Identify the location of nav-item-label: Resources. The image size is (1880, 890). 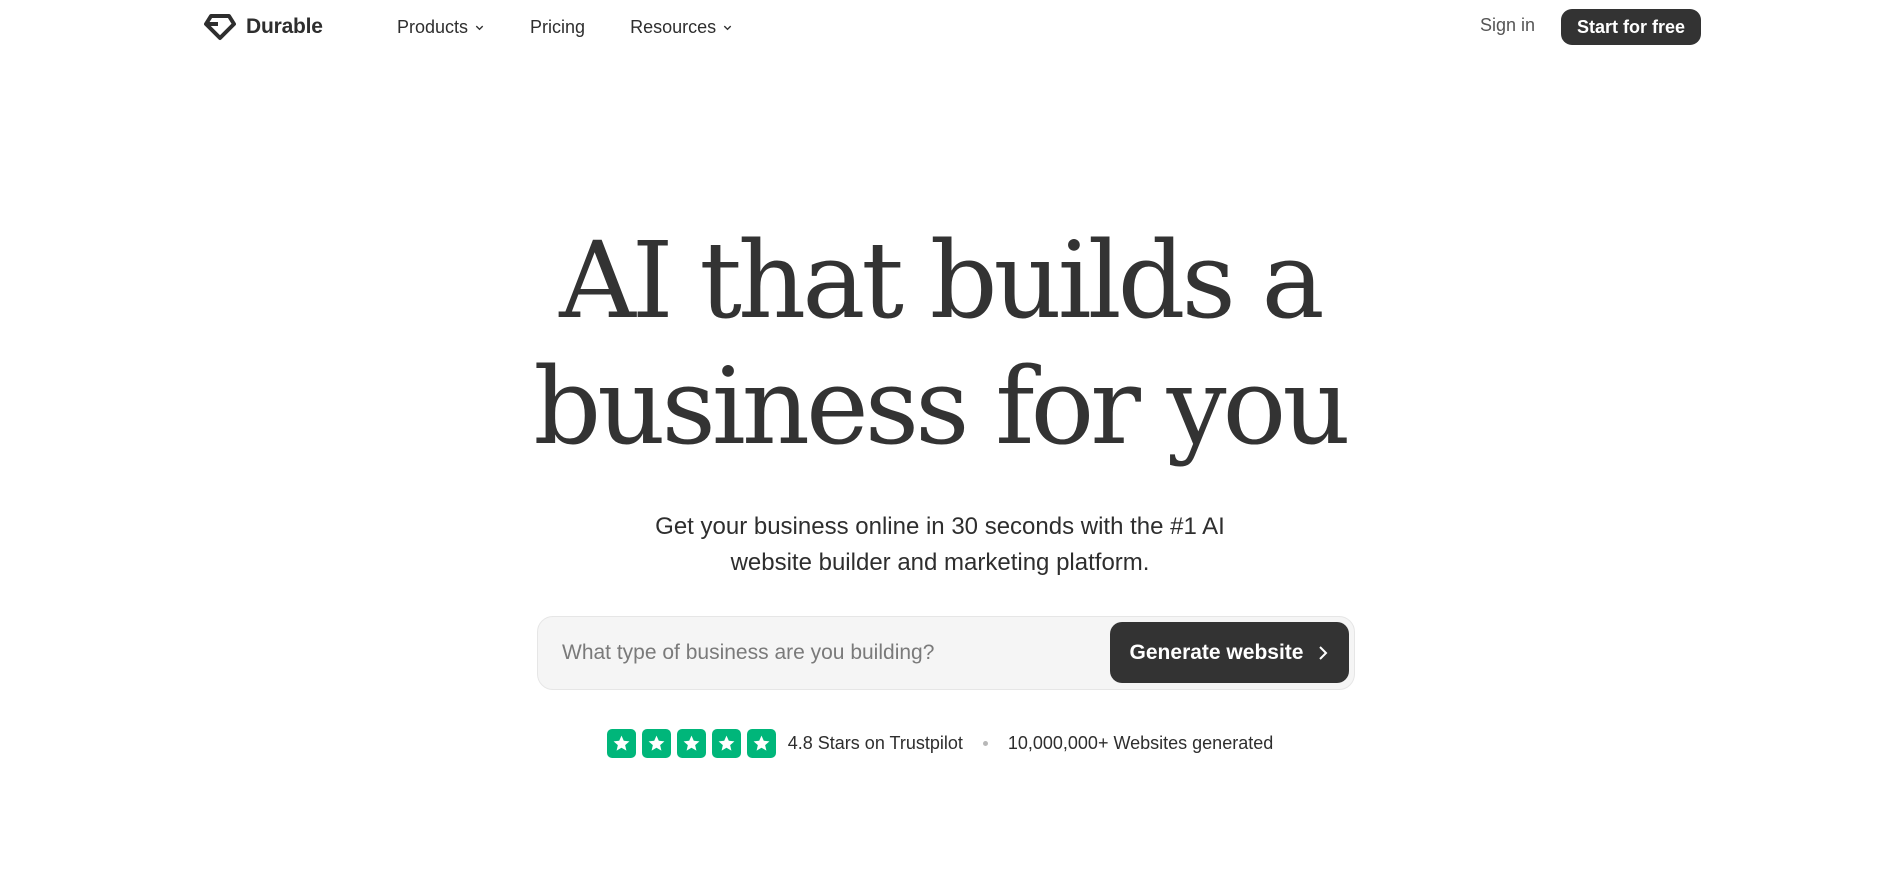
(673, 26).